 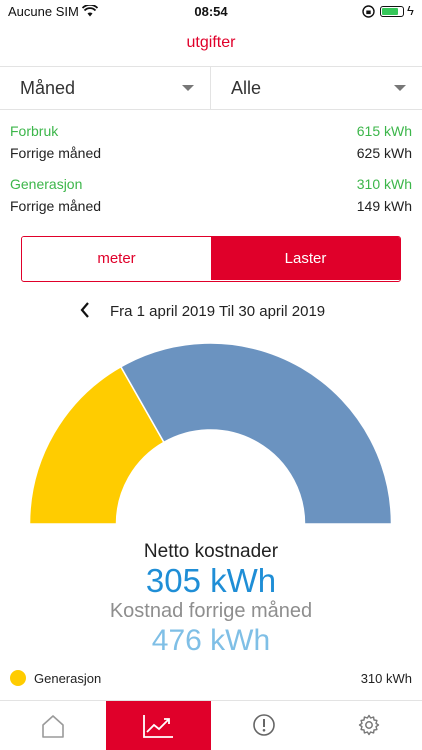 I want to click on stat-generasjon: Generasjon 310 kWh, so click(x=211, y=186).